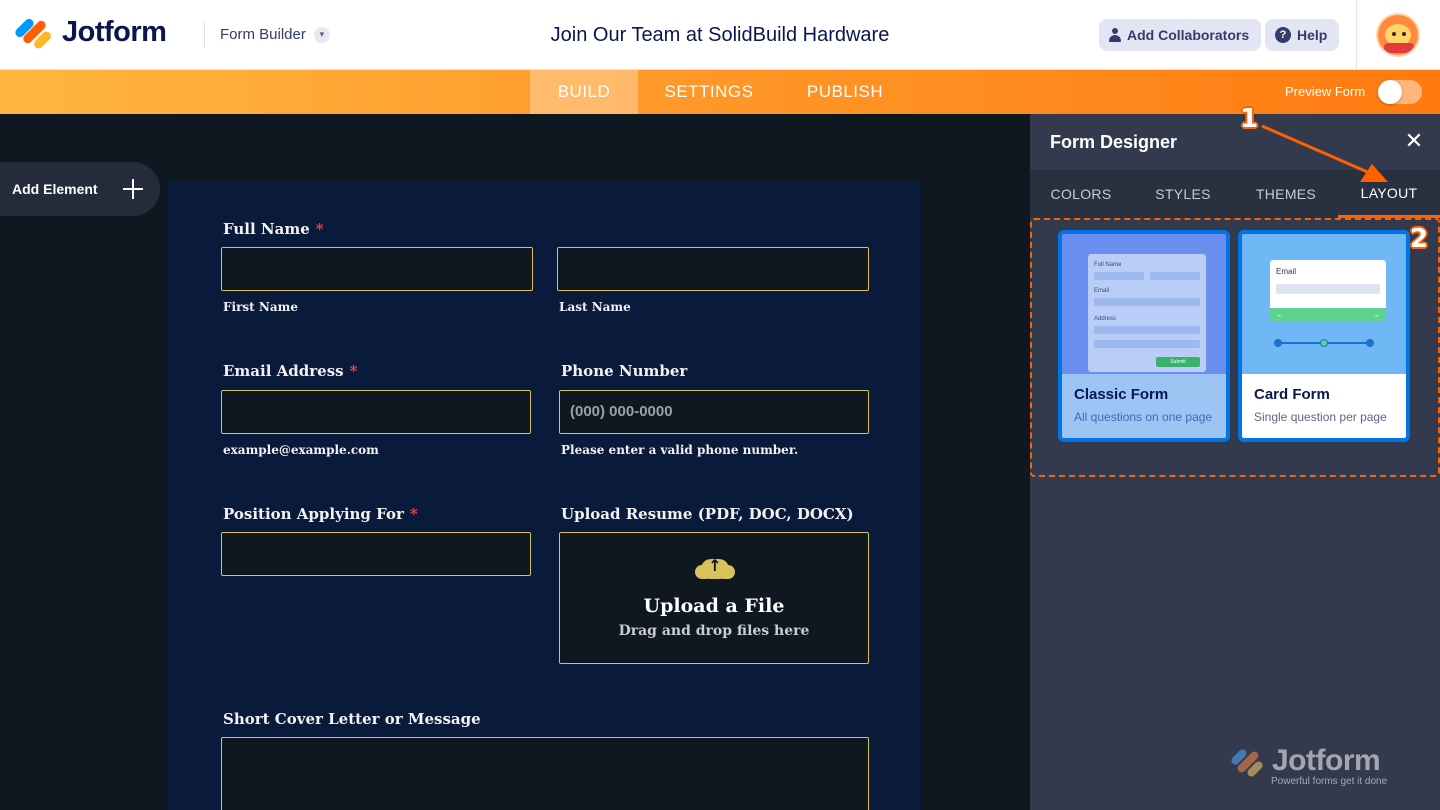 The width and height of the screenshot is (1440, 810). Describe the element at coordinates (1326, 760) in the screenshot. I see `watermark-brand: Jotform` at that location.